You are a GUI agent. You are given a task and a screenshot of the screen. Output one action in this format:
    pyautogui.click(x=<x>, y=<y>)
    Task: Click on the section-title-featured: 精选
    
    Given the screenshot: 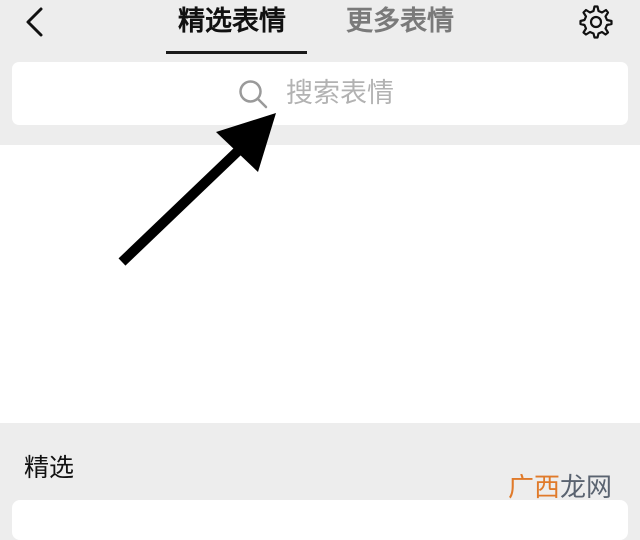 What is the action you would take?
    pyautogui.click(x=49, y=467)
    